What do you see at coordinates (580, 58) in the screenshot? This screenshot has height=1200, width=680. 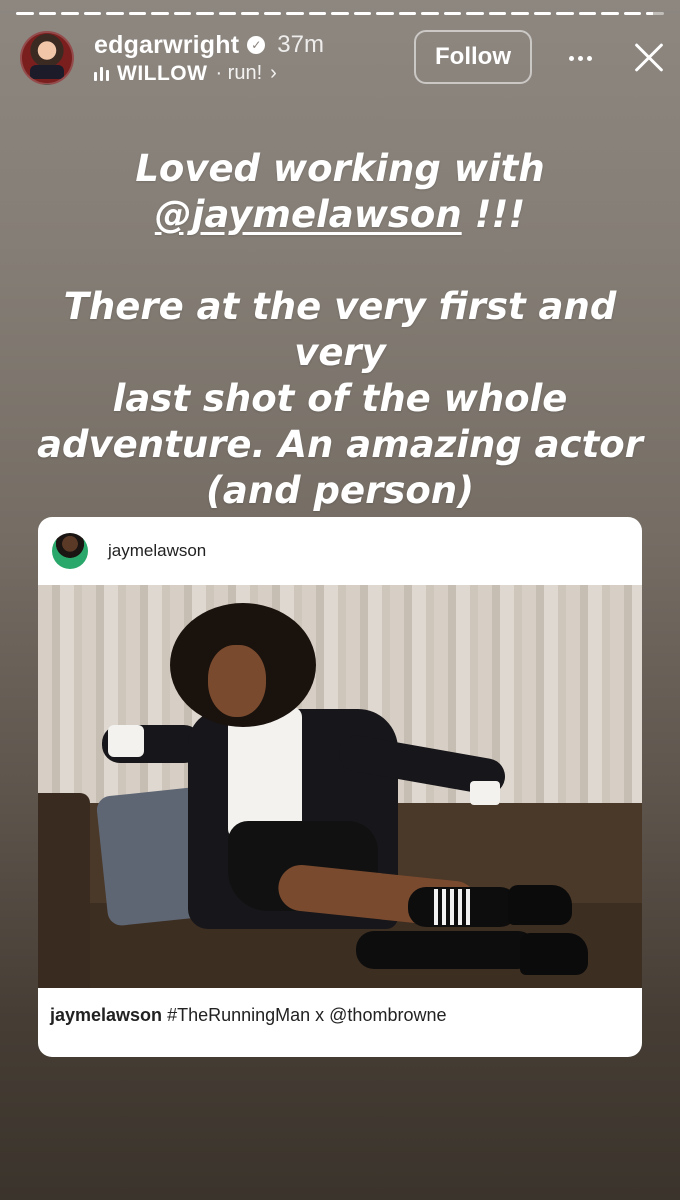 I see `more-dots-icon` at bounding box center [580, 58].